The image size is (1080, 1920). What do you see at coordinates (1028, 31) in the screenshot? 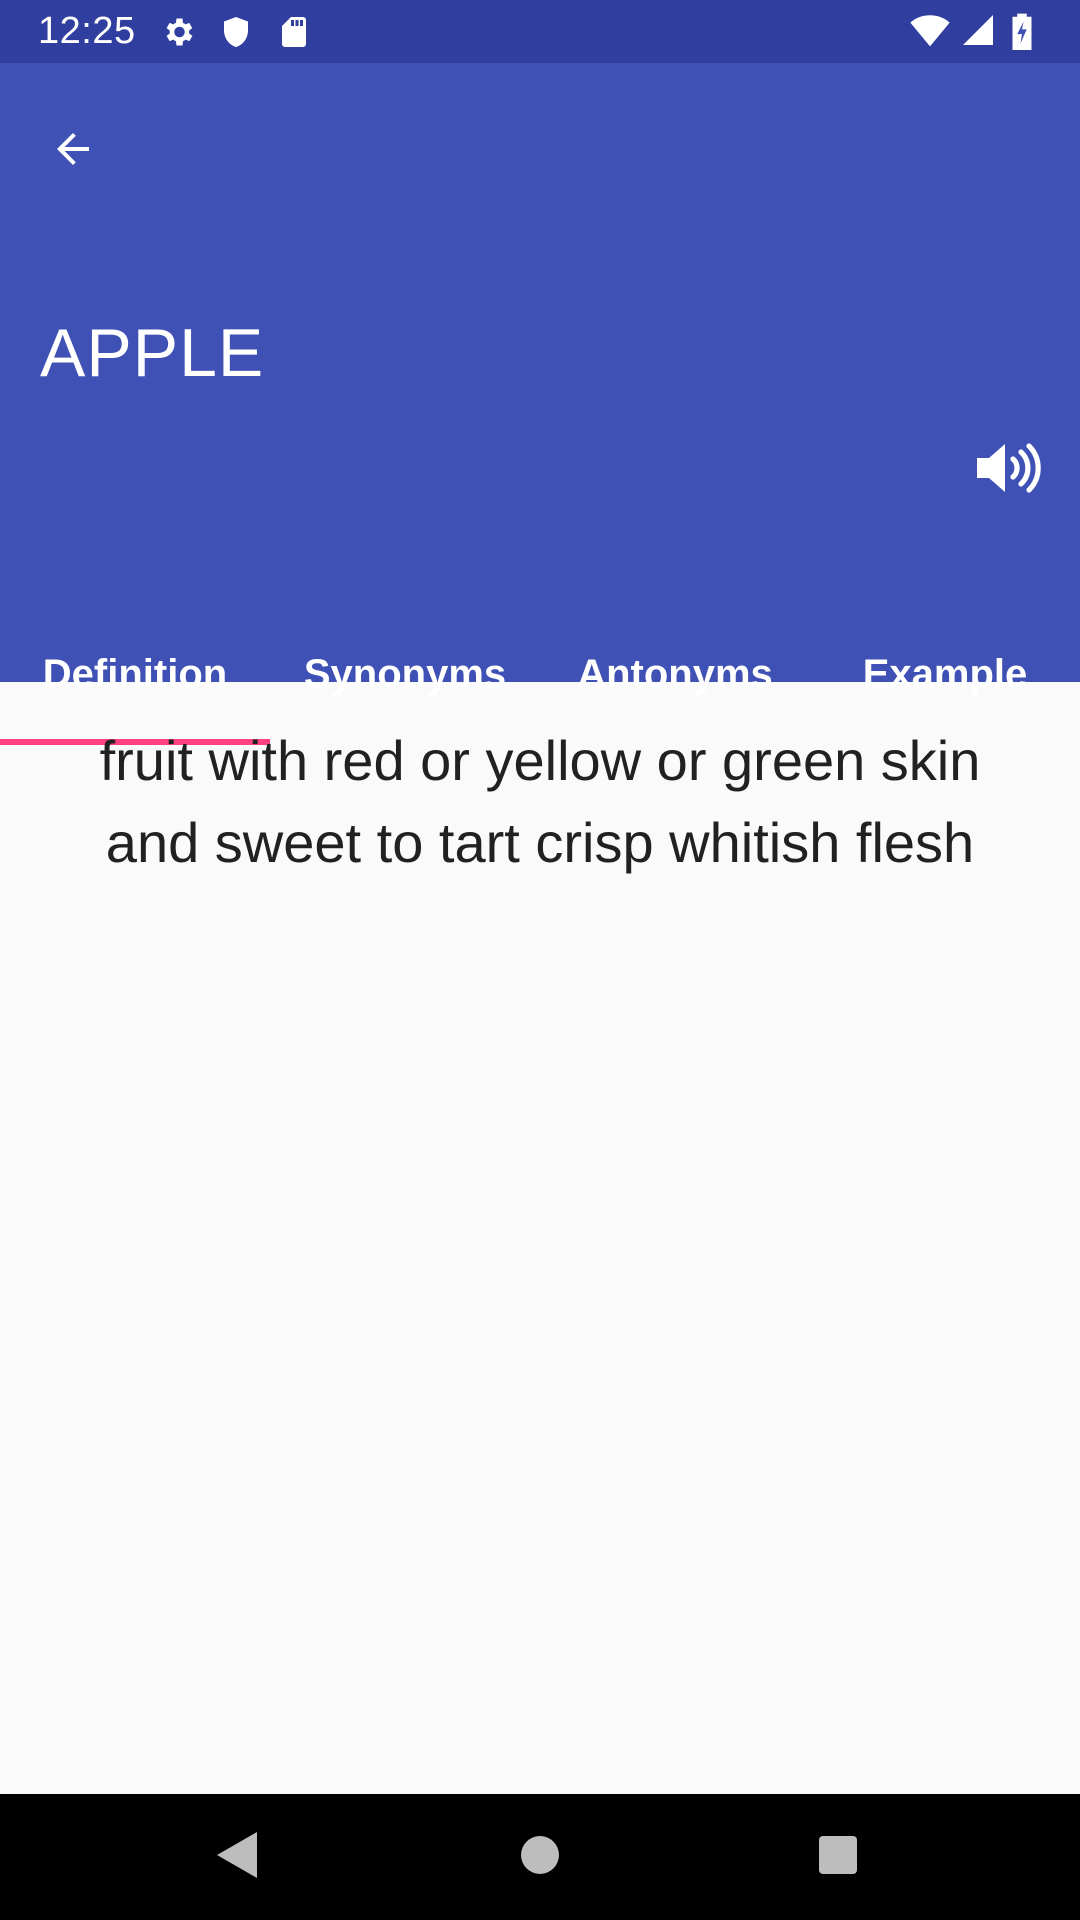
I see `battery-charging-icon` at bounding box center [1028, 31].